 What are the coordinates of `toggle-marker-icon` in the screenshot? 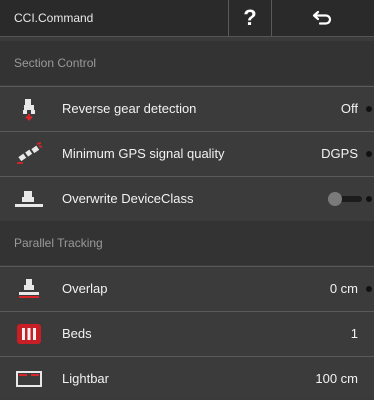 It's located at (369, 198).